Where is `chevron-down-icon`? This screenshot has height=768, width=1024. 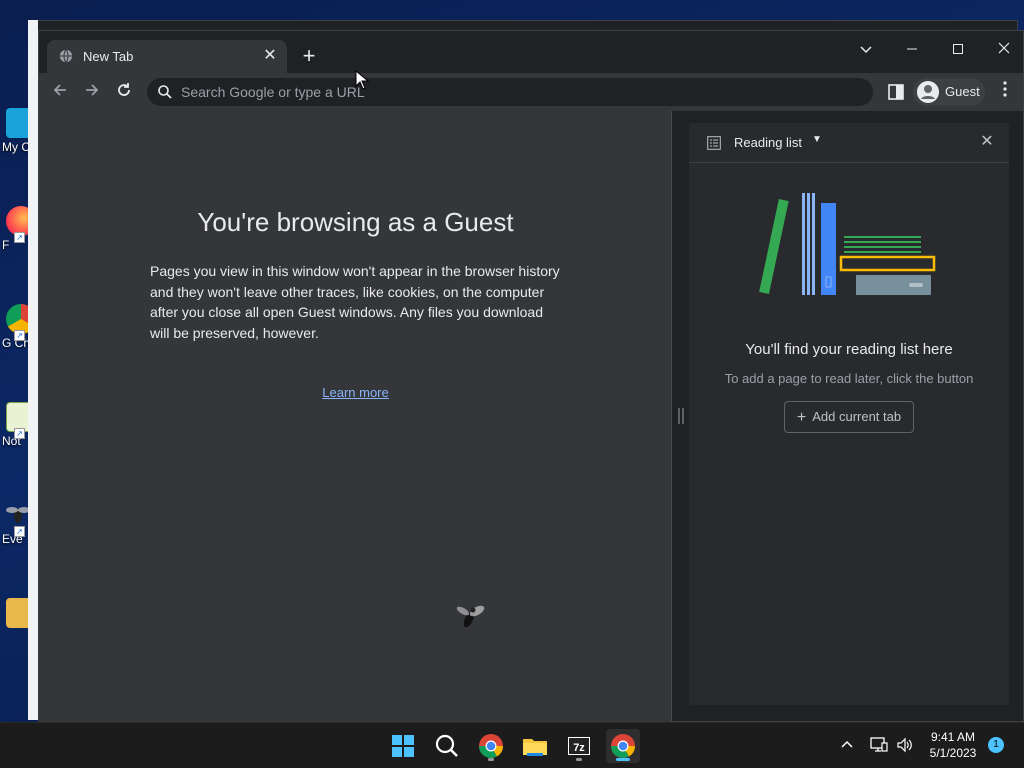 chevron-down-icon is located at coordinates (866, 50).